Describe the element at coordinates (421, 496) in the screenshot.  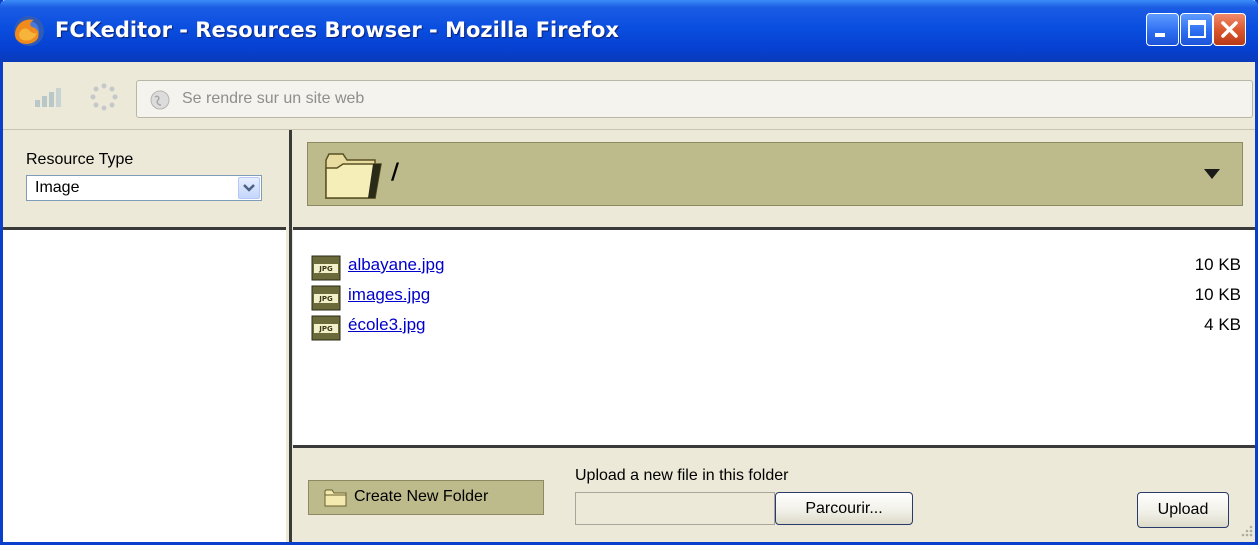
I see `create-folder-label: Create New Folder` at that location.